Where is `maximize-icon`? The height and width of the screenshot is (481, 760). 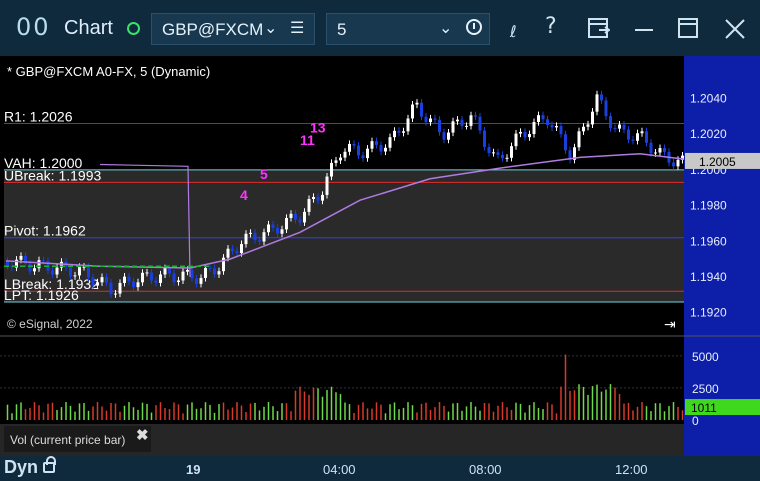
maximize-icon is located at coordinates (689, 29).